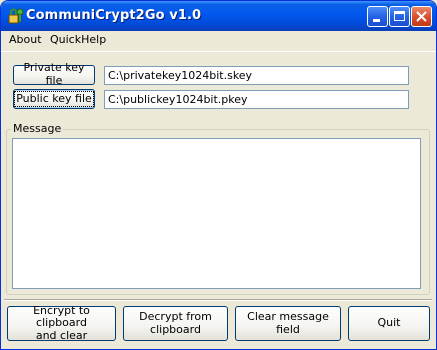 The image size is (437, 350). I want to click on encrypt-to-clipboard-button: Encrypt to clipboard and clear, so click(61, 322).